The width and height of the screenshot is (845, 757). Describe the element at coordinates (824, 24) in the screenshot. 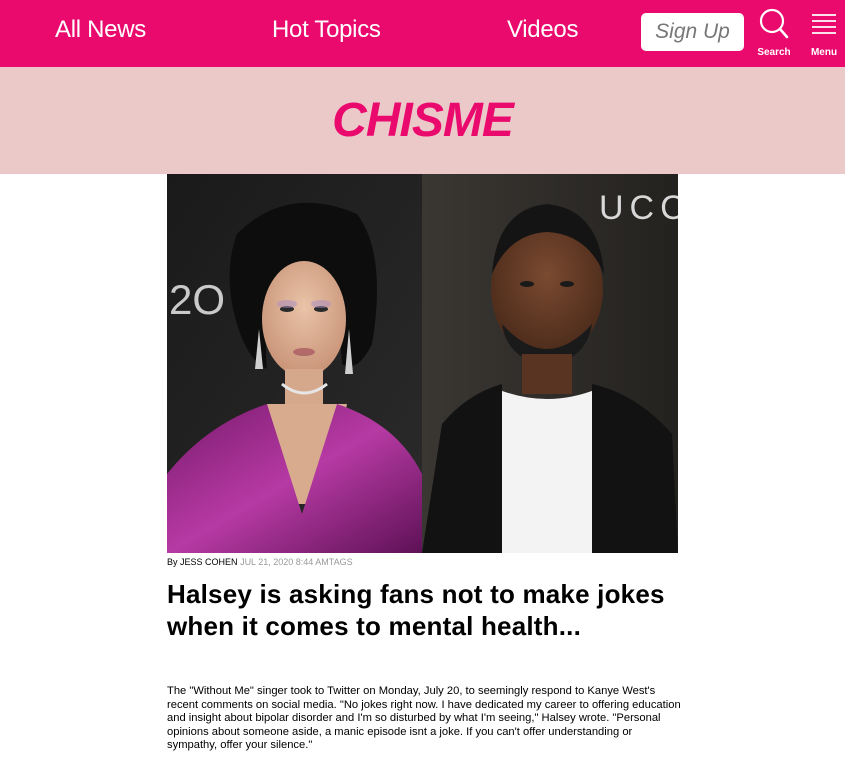

I see `hamburger-menu-icon` at that location.